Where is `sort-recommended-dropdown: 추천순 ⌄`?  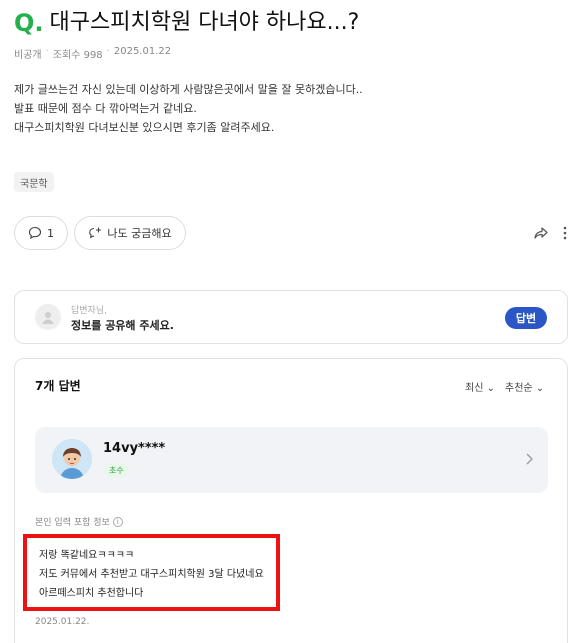 sort-recommended-dropdown: 추천순 ⌄ is located at coordinates (524, 386).